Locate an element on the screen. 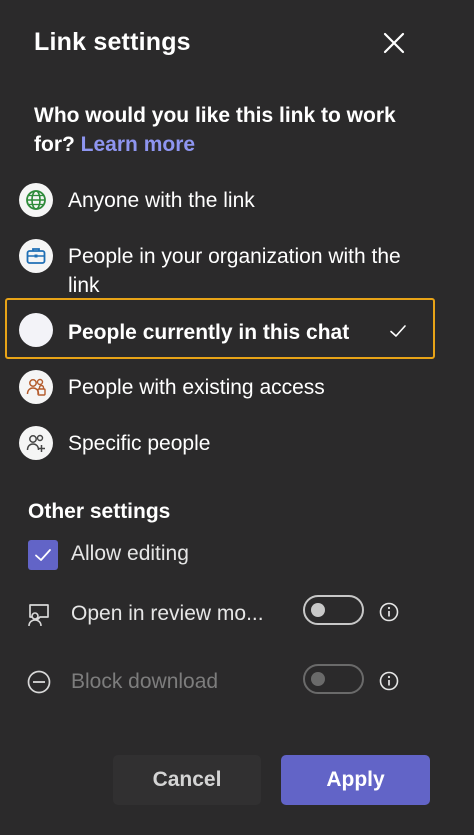  review-mode-toggle is located at coordinates (333, 610).